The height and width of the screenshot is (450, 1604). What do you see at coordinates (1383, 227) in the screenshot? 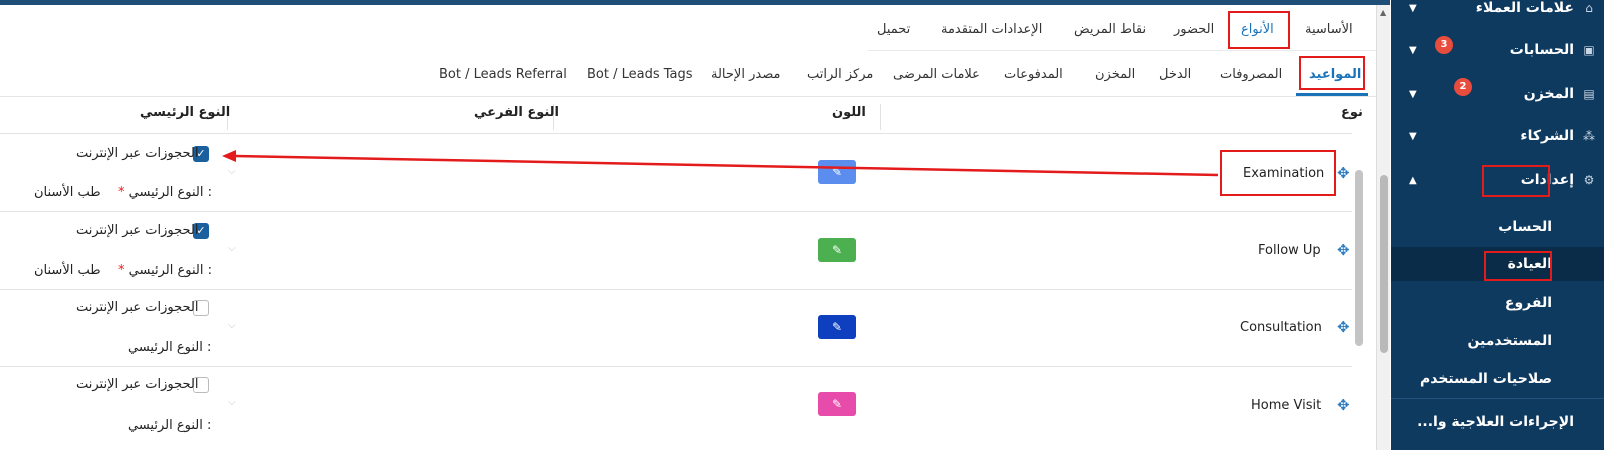
I see `page-scrollbar: ▲` at bounding box center [1383, 227].